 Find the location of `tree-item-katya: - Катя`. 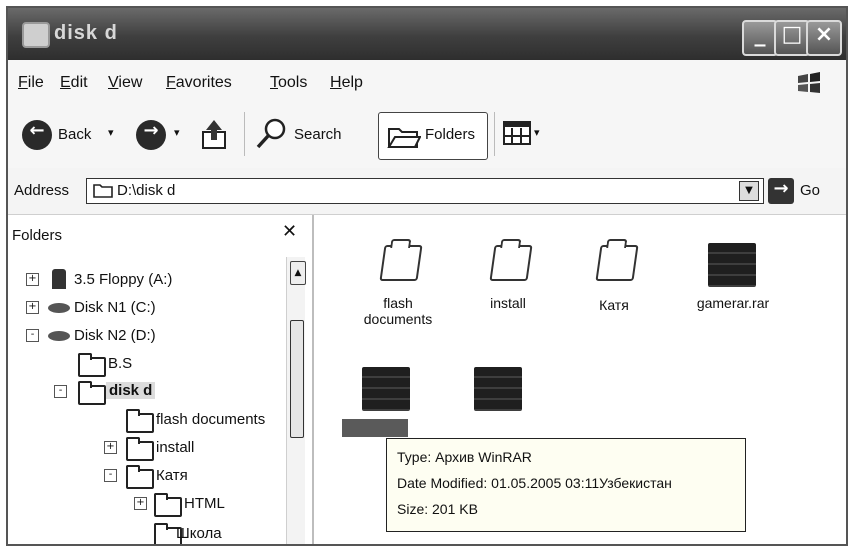

tree-item-katya: - Катя is located at coordinates (146, 476).